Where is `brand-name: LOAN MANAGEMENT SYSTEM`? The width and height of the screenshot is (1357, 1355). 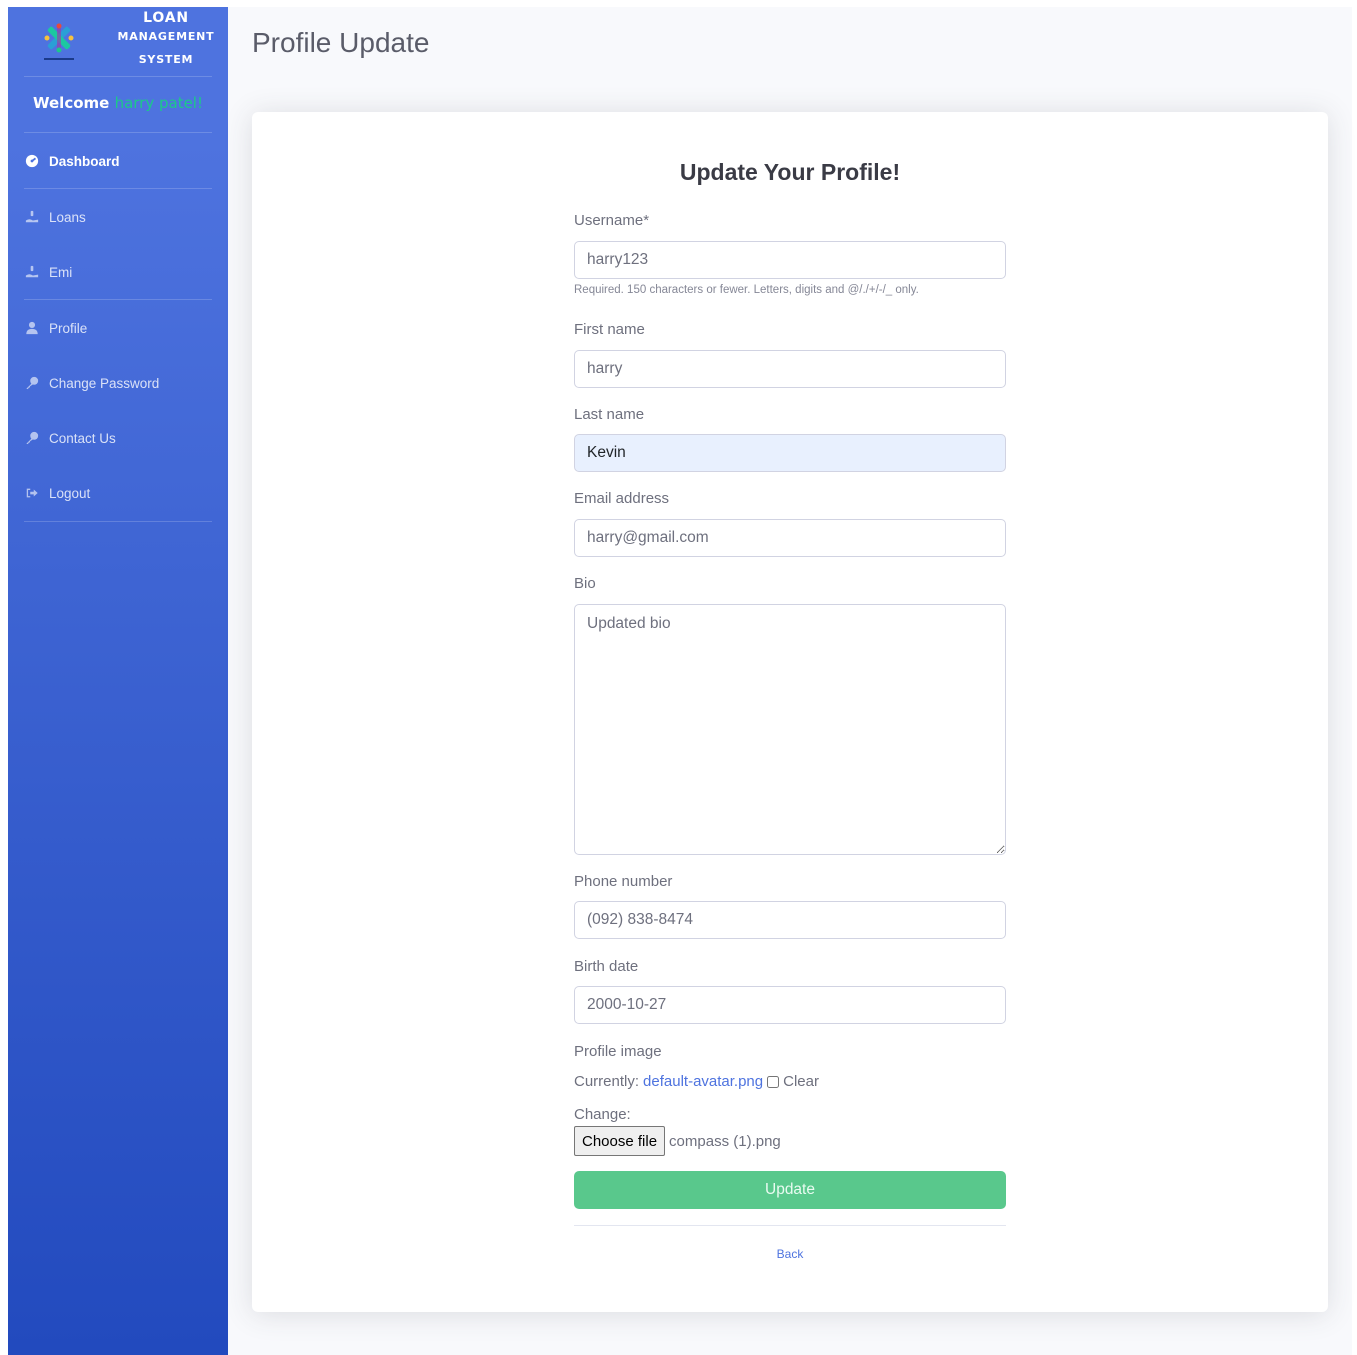
brand-name: LOAN MANAGEMENT SYSTEM is located at coordinates (166, 41).